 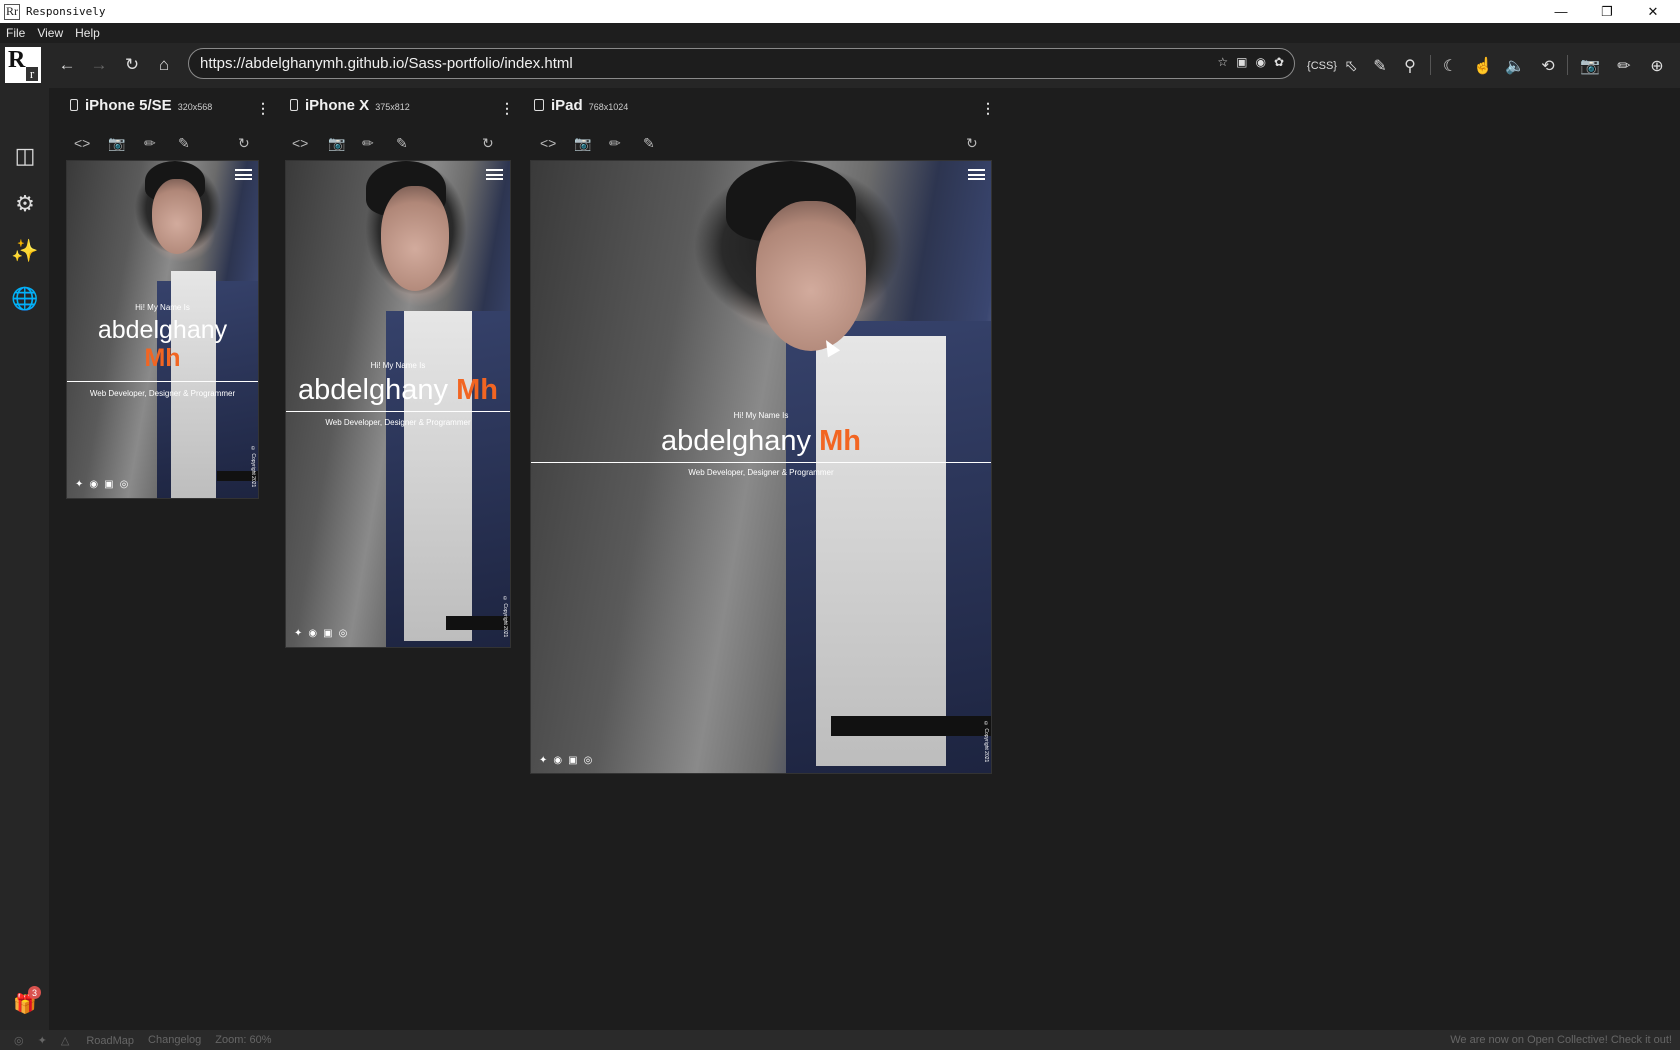 I want to click on extensions-puzzle-icon: ✨, so click(x=25, y=251).